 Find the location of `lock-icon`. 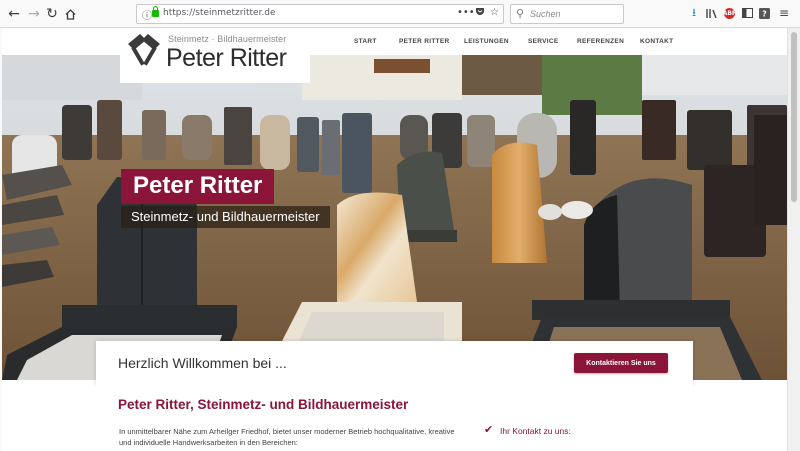

lock-icon is located at coordinates (155, 11).